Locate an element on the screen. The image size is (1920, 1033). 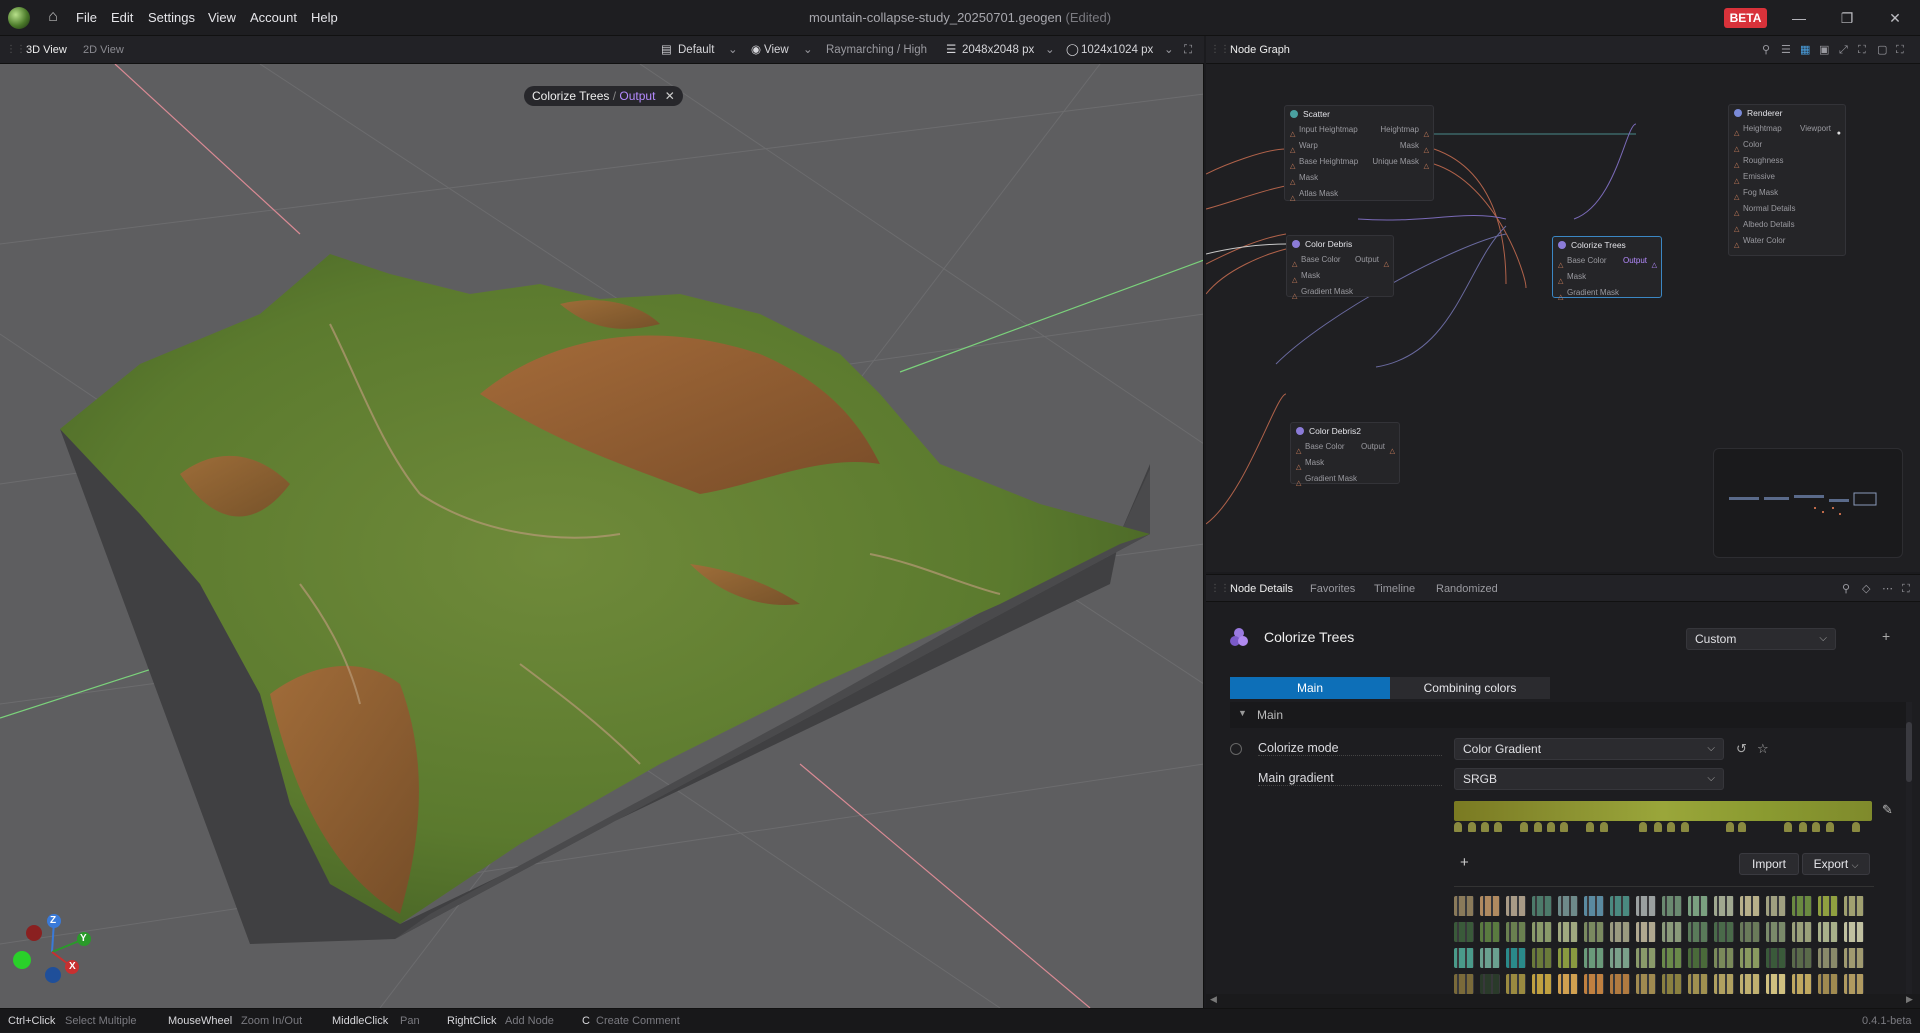
viewport-output-chip: Colorize Trees / Output ✕ is located at coordinates (603, 96).